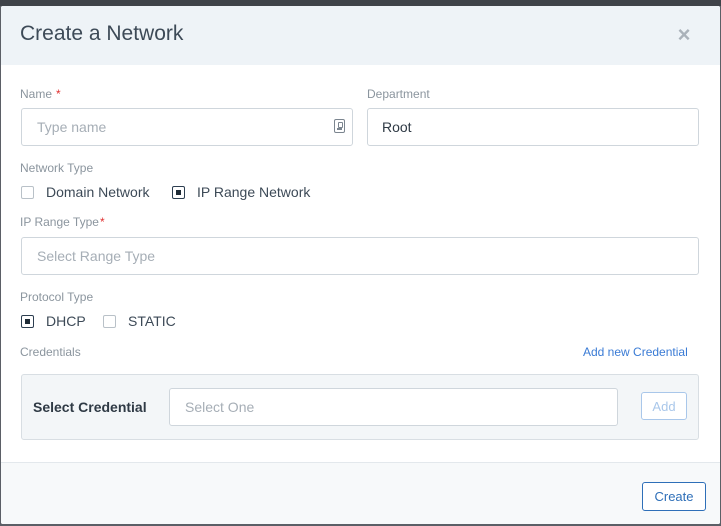  I want to click on dhcp-checkbox, so click(27, 321).